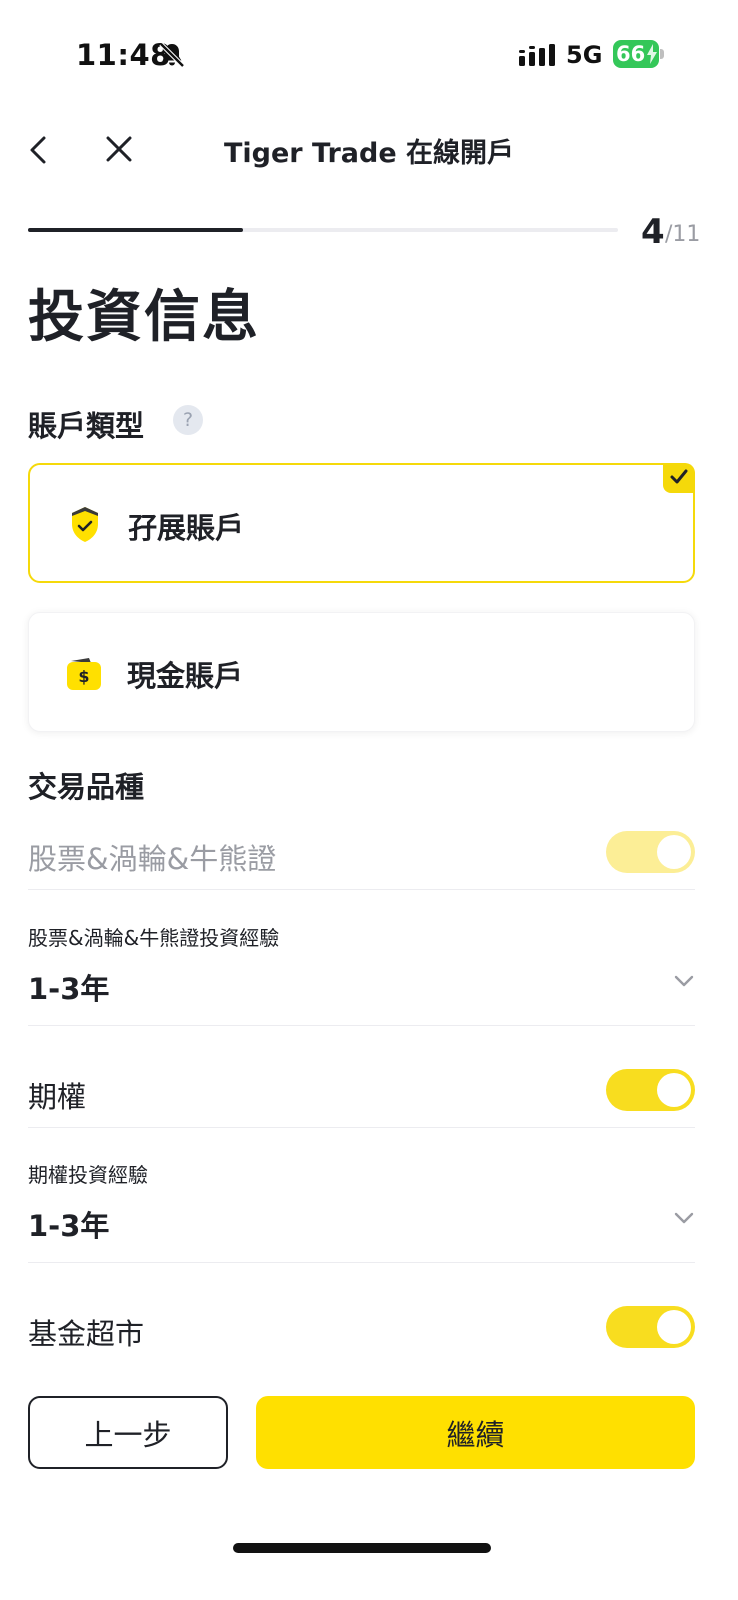 This screenshot has width=738, height=1600. What do you see at coordinates (362, 1548) in the screenshot?
I see `home-indicator` at bounding box center [362, 1548].